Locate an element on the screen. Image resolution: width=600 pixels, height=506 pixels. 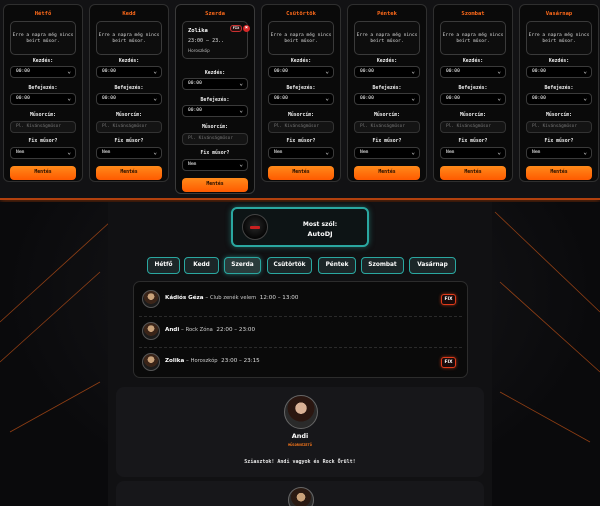
tab-4: Péntek is located at coordinates (337, 265).